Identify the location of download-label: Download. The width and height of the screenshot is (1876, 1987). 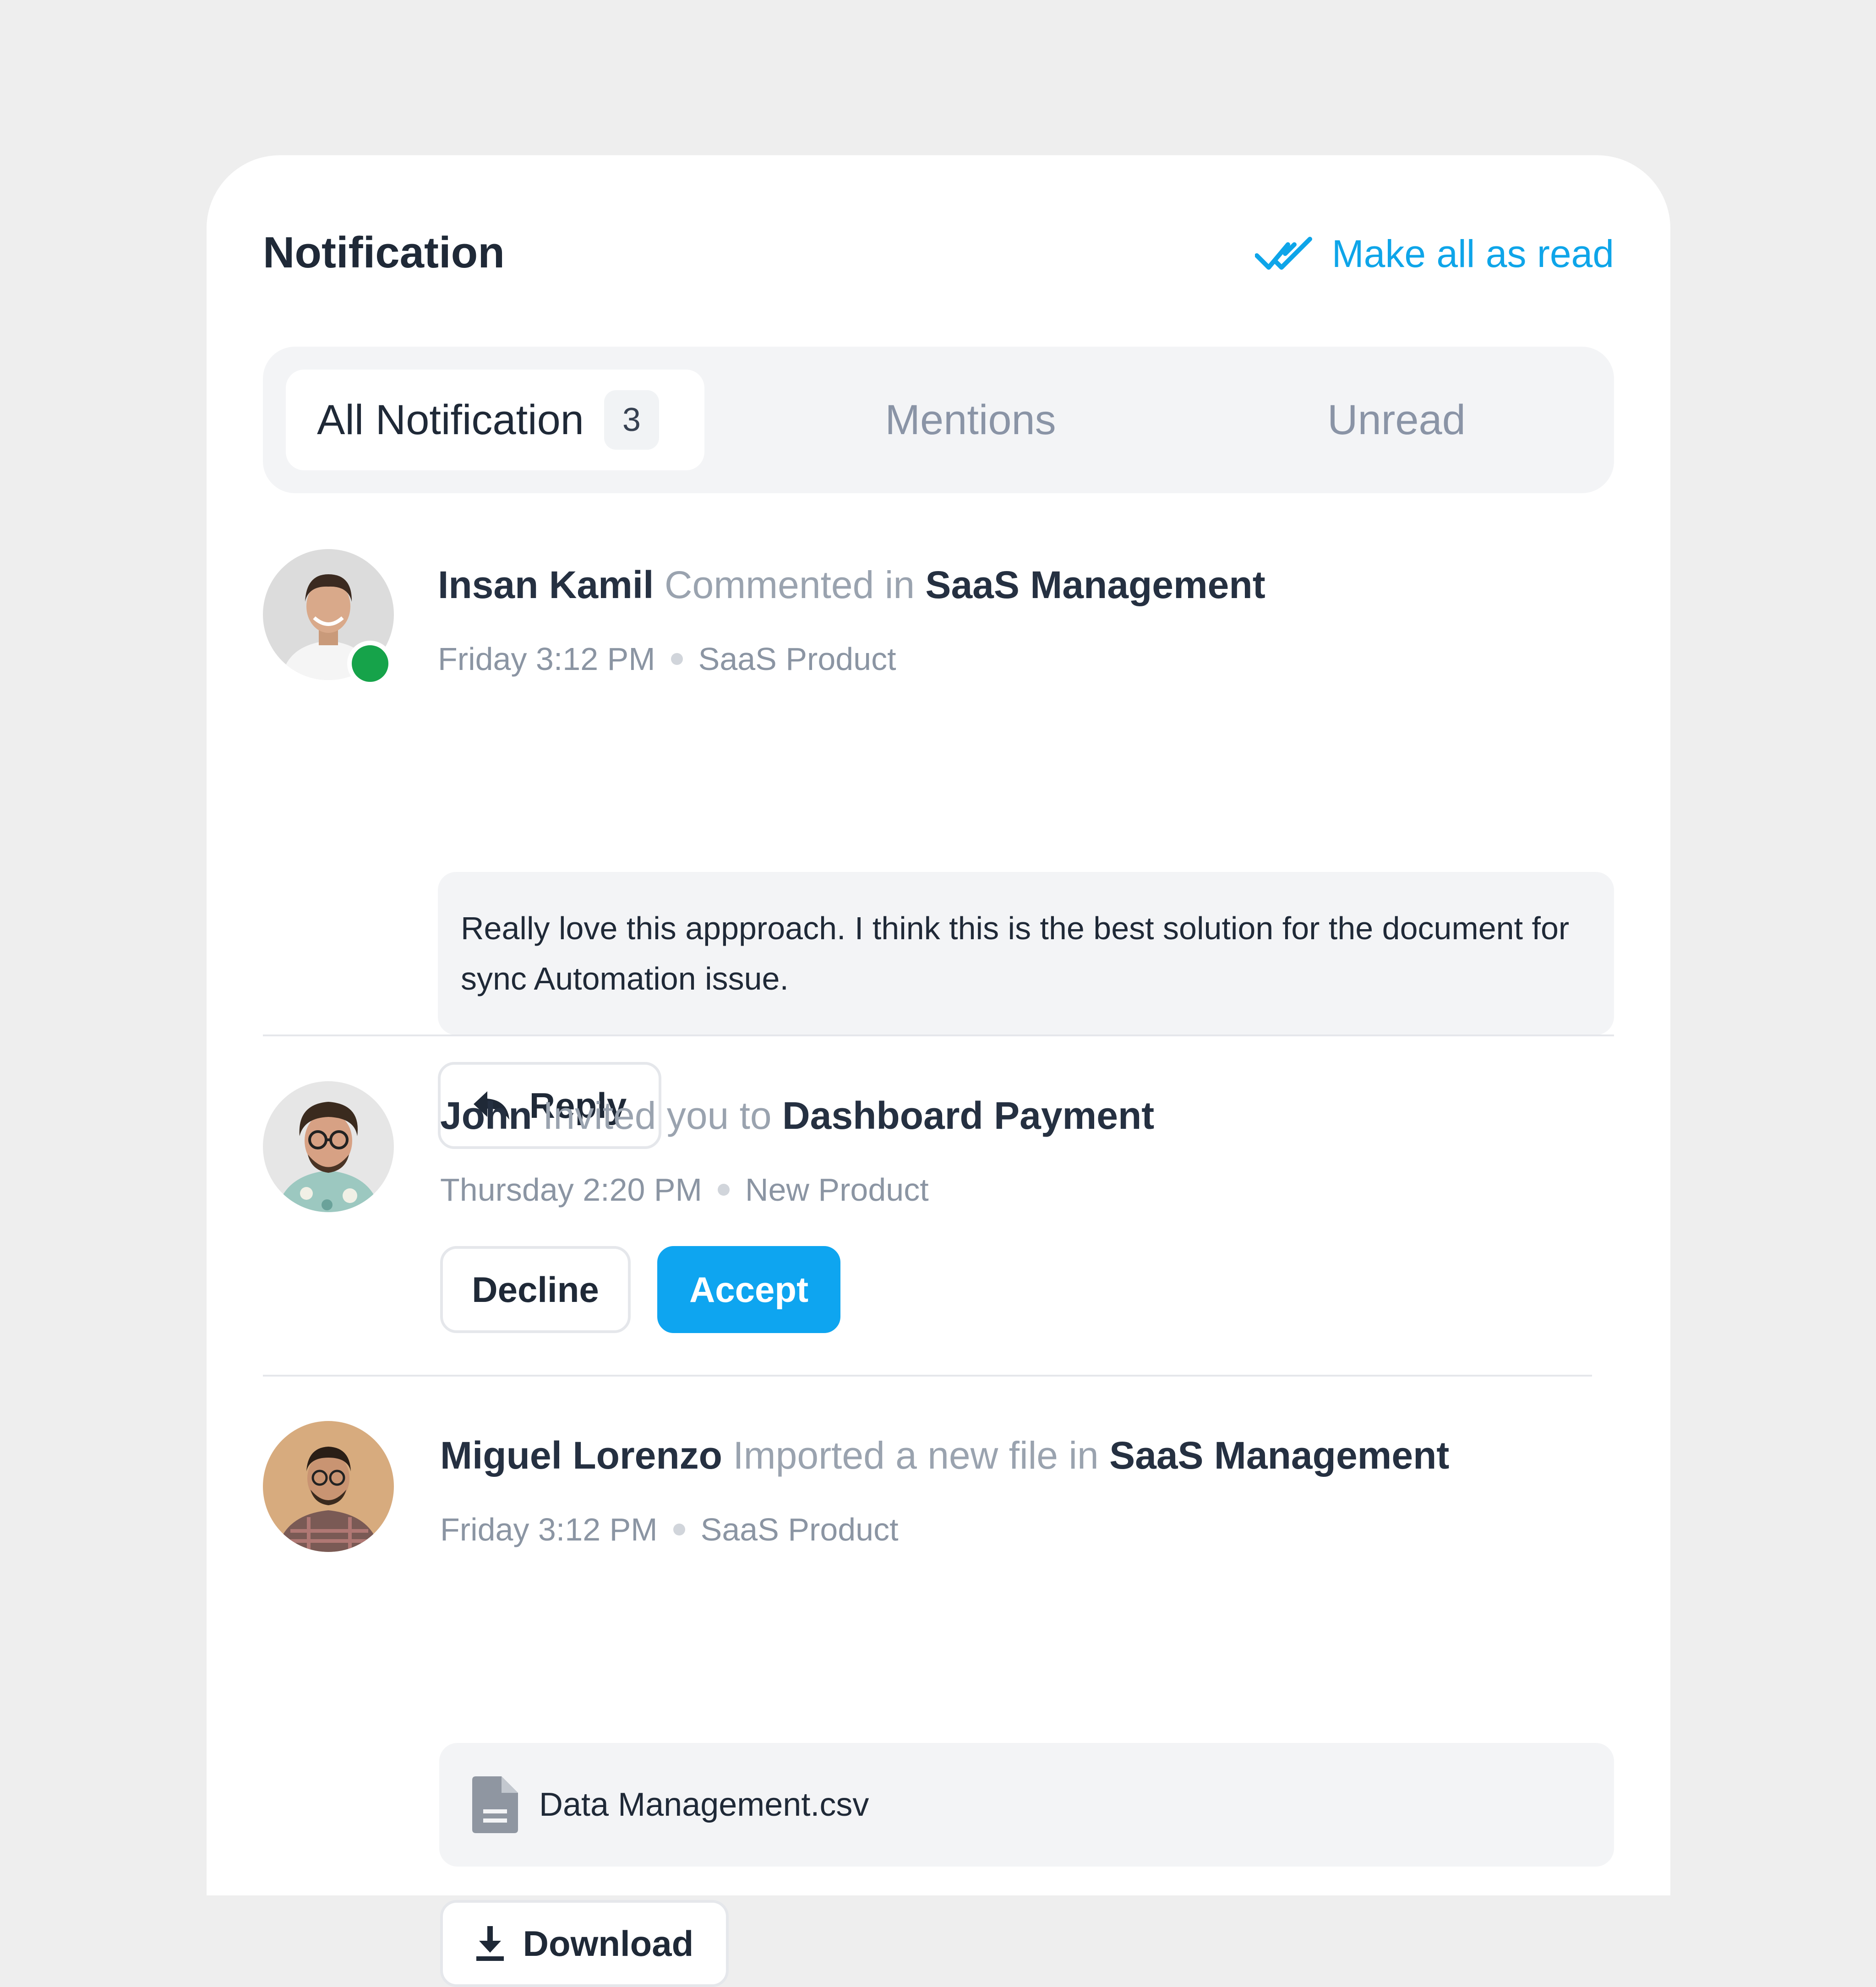
(608, 1943).